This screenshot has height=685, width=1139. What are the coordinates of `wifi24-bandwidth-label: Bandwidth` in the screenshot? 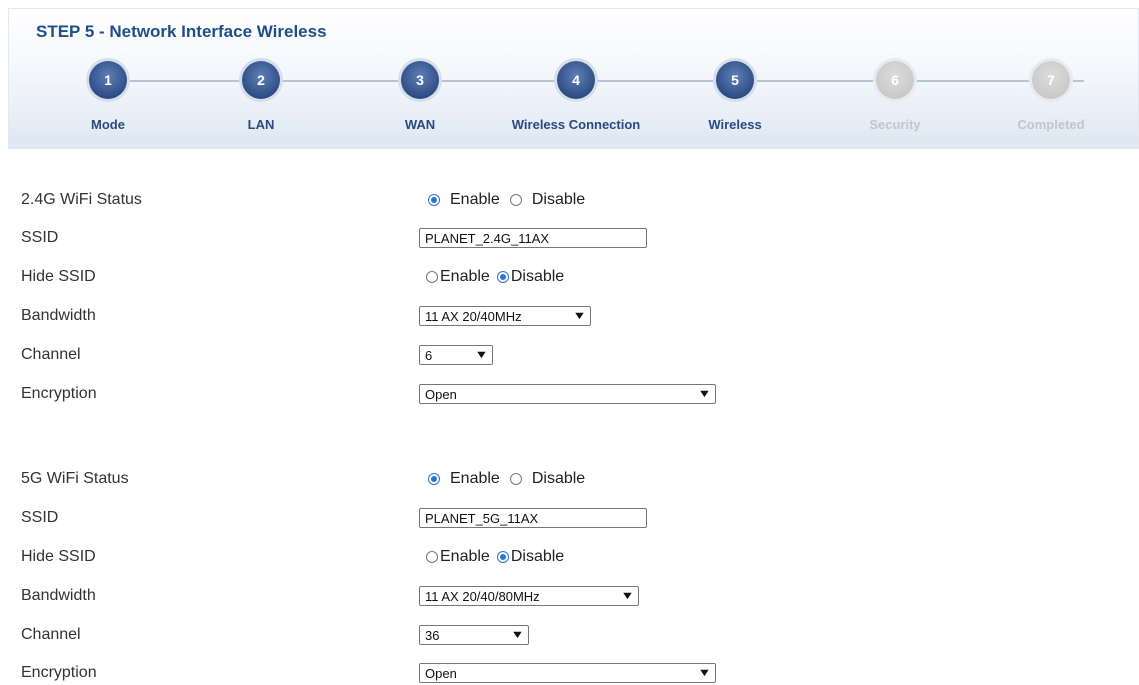 It's located at (58, 315).